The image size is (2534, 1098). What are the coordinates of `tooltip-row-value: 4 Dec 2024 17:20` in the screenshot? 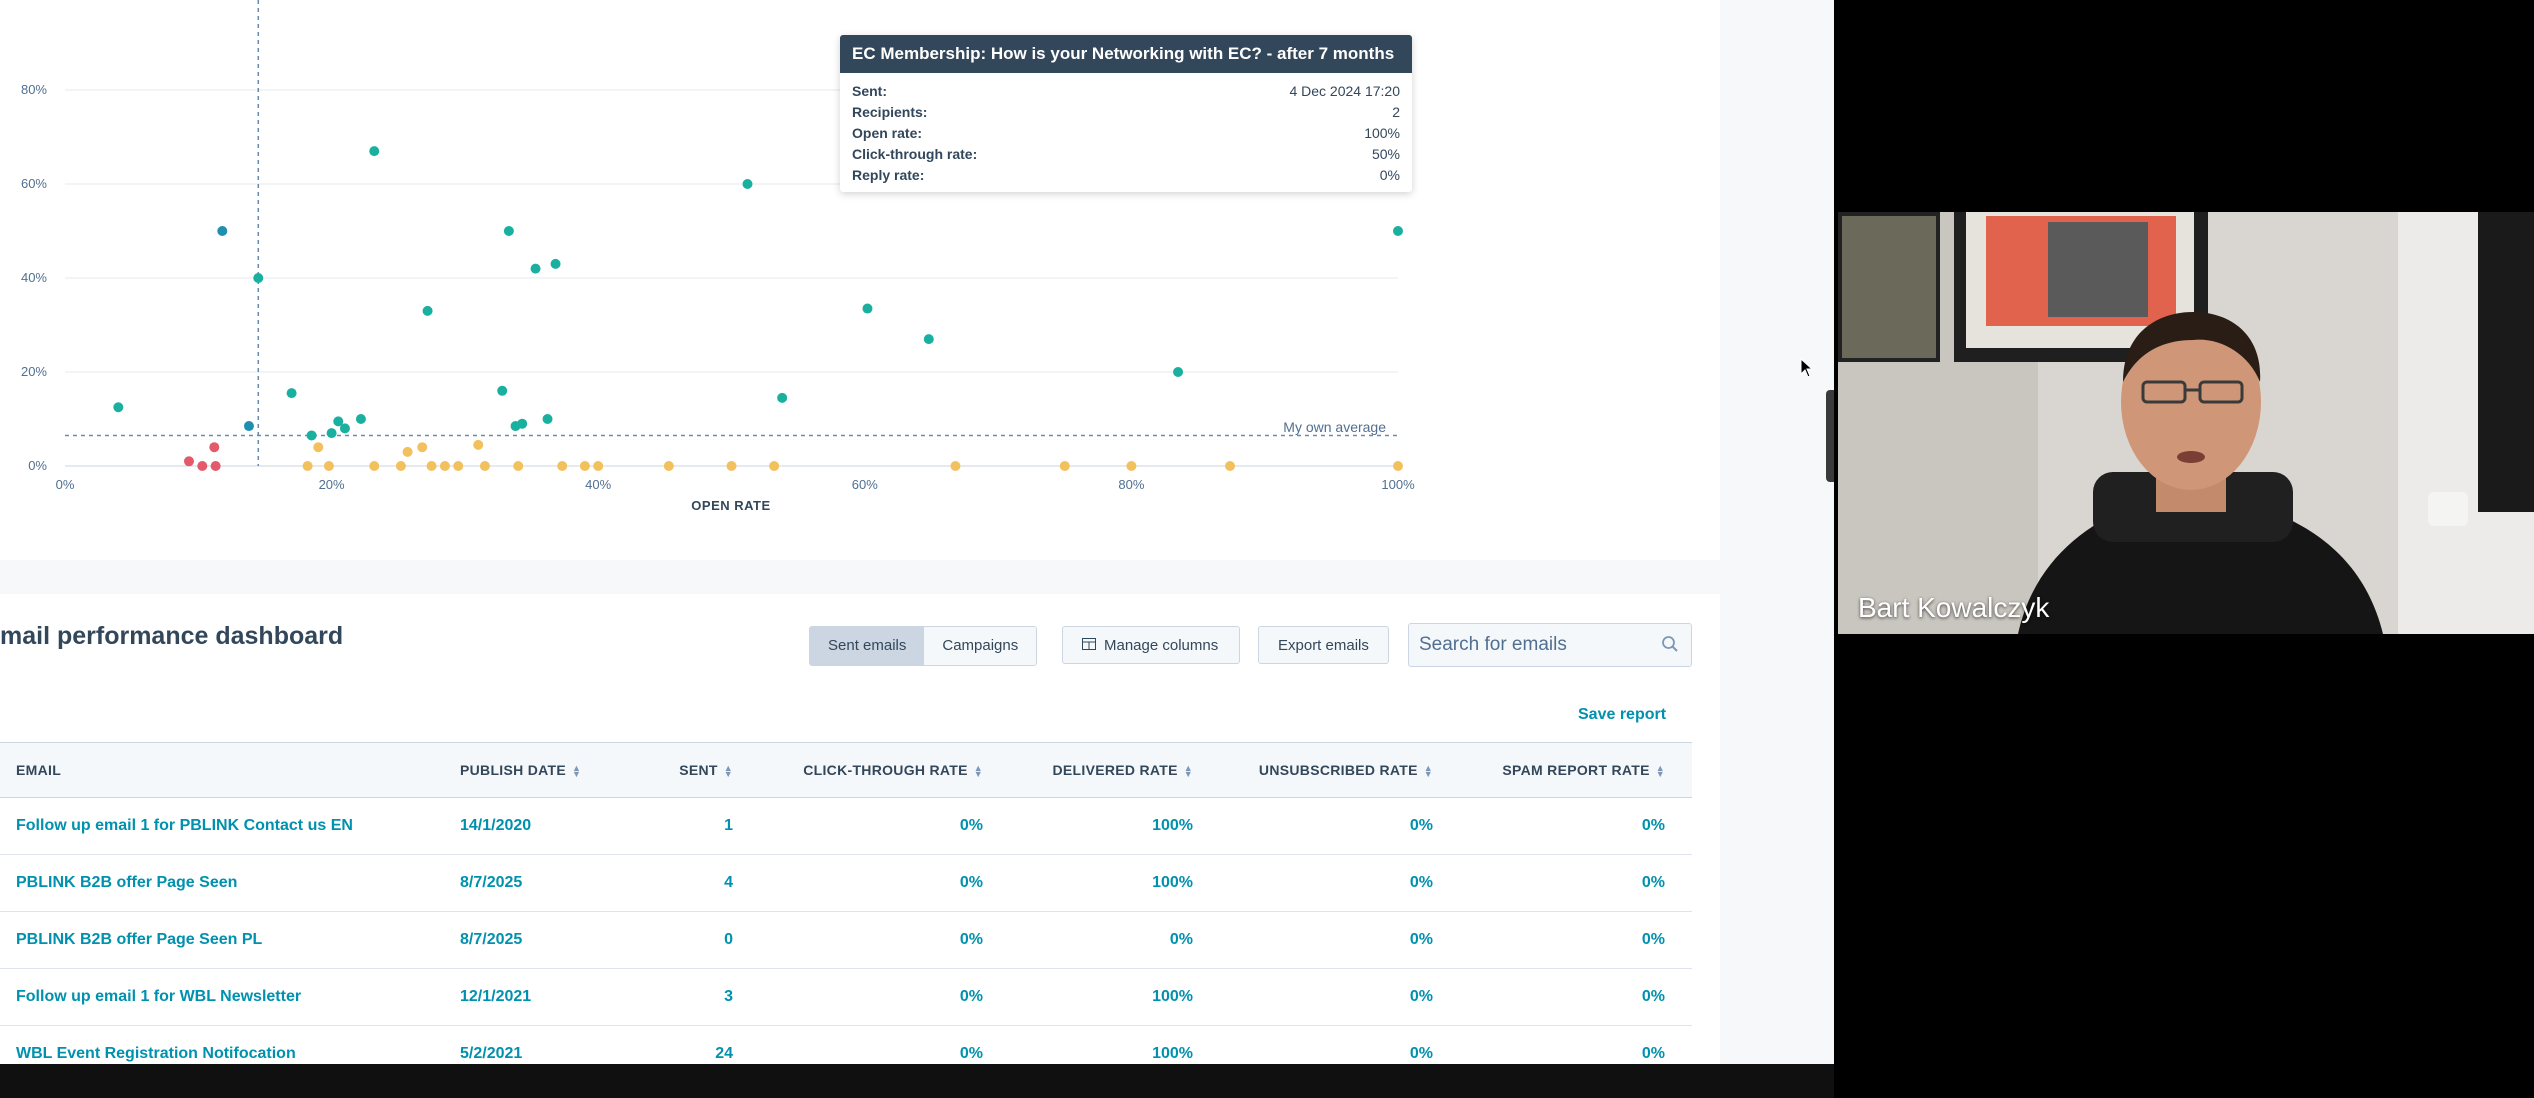 It's located at (1344, 91).